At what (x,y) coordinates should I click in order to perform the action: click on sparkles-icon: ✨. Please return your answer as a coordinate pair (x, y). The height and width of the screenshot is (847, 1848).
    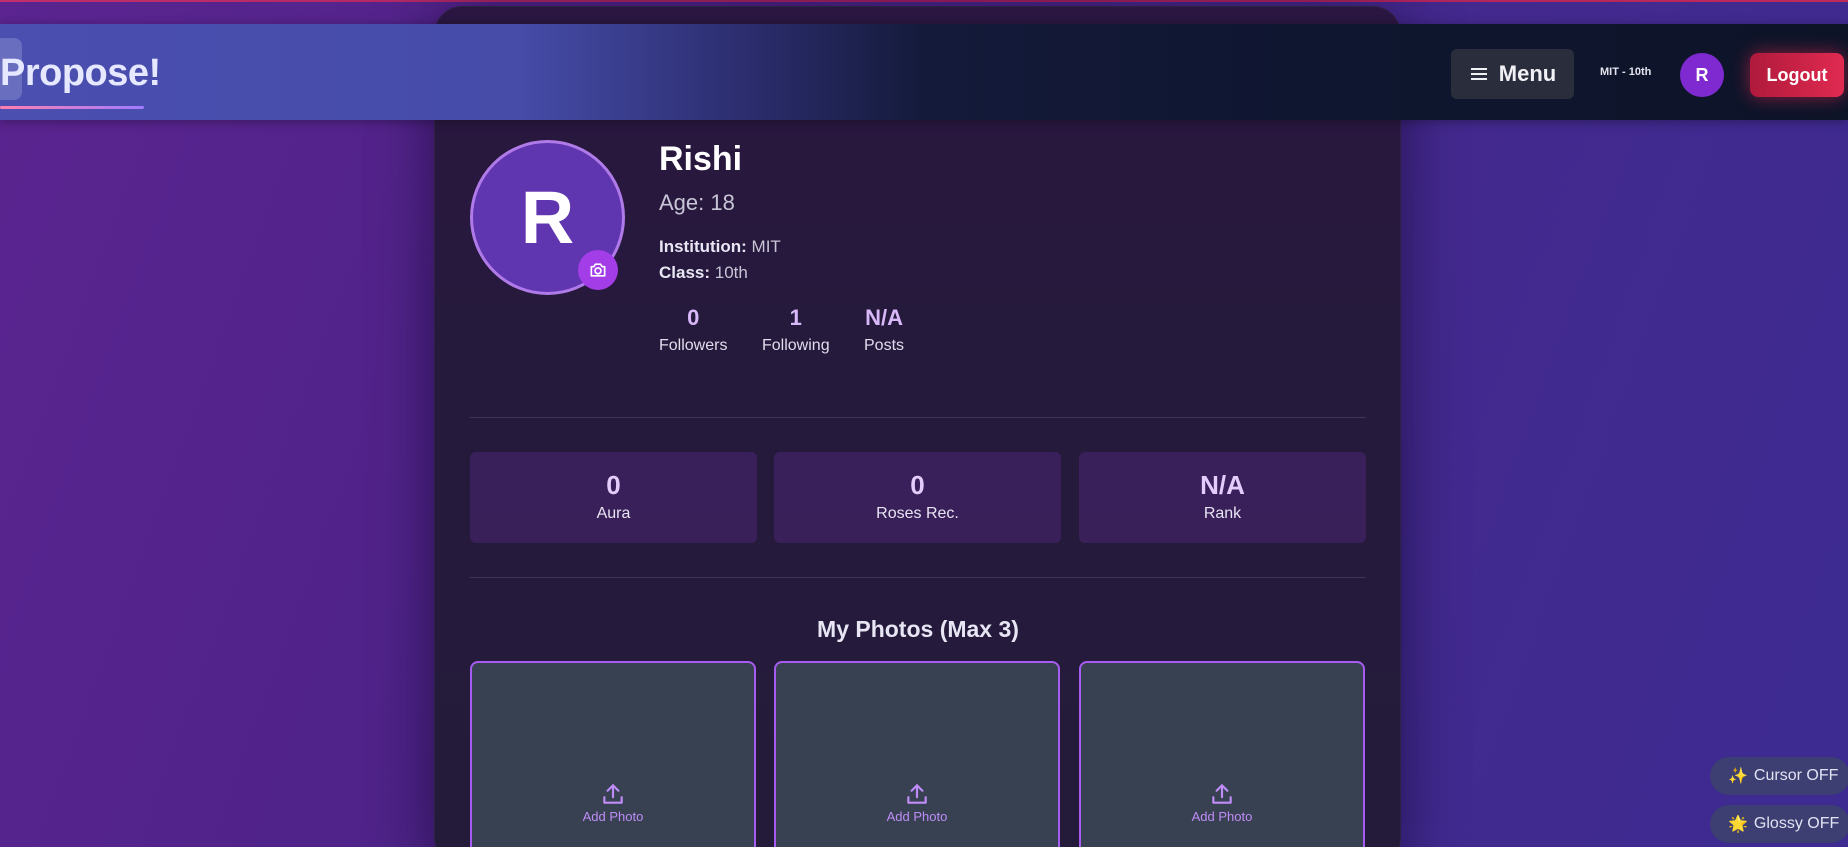
    Looking at the image, I should click on (1738, 776).